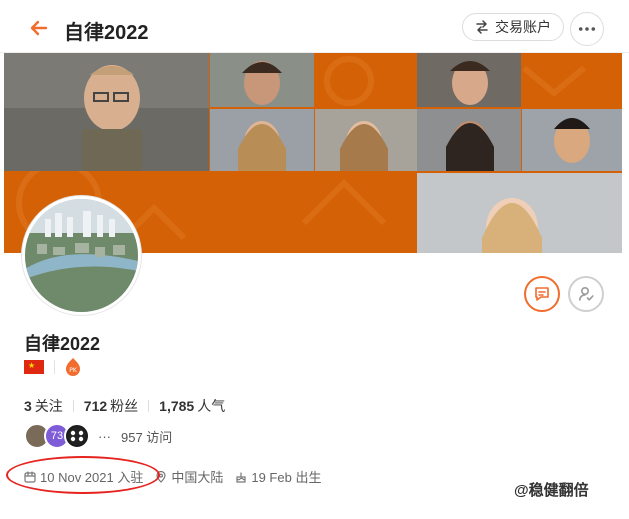  What do you see at coordinates (314, 26) in the screenshot?
I see `top-bar: 自律2022 交易账户` at bounding box center [314, 26].